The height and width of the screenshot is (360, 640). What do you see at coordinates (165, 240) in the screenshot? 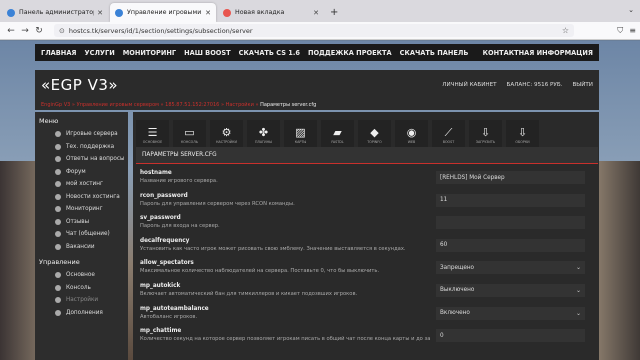
I see `param-key: decalfrequency` at bounding box center [165, 240].